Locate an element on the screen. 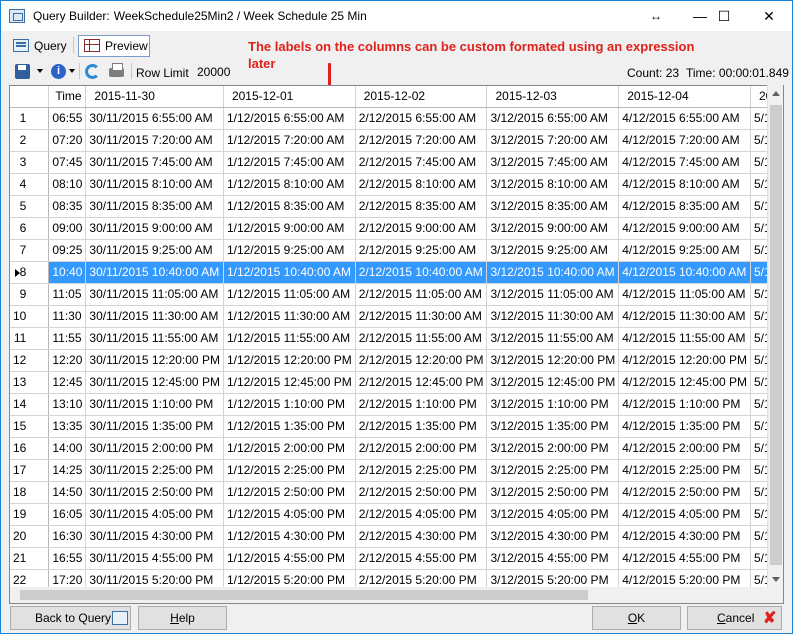  datetime-cell: 1/12/2015 2:50:00 PM is located at coordinates (289, 492).